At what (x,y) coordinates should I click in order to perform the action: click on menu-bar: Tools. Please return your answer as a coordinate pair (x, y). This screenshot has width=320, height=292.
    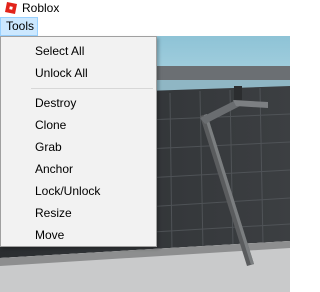
    Looking at the image, I should click on (145, 27).